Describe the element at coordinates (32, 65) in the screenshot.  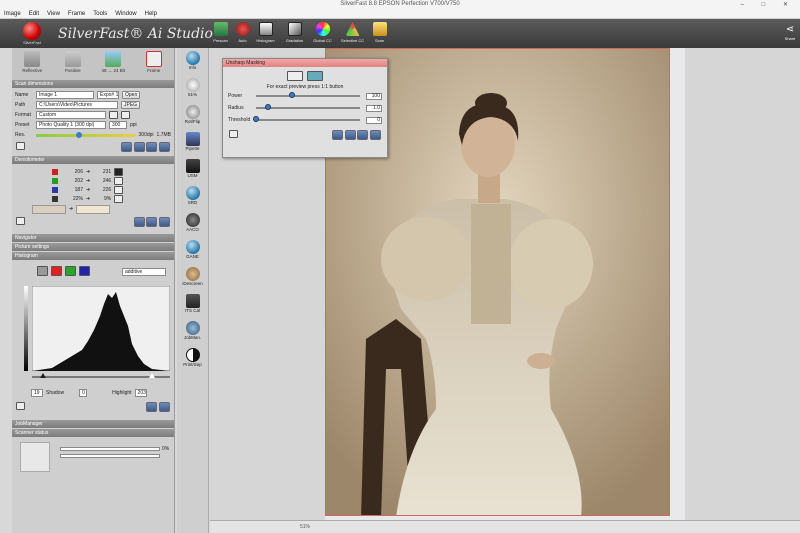
I see `mode-reflective: Reflective` at that location.